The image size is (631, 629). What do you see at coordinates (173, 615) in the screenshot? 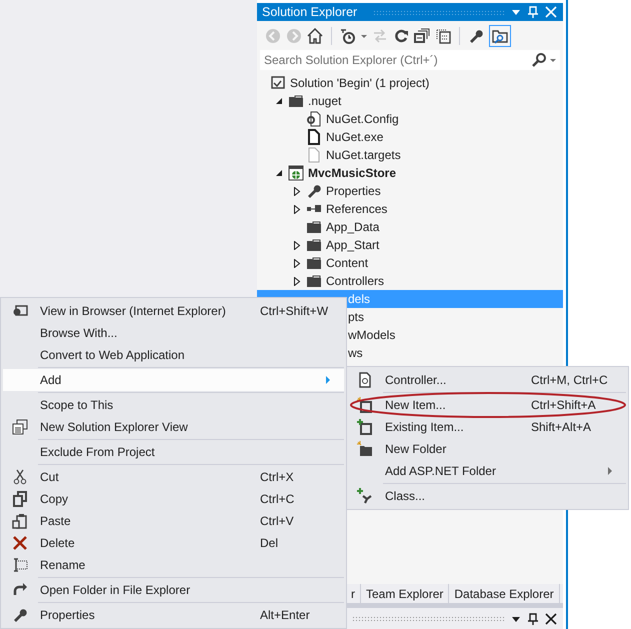
I see `menu-item: Properties Alt+Enter` at bounding box center [173, 615].